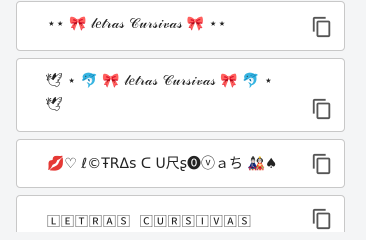  I want to click on styled-text-card: 🄻🄴🅃🅁🄰🅂 🄲🅄🅁🅂🄸🅅🄰🅂, so click(180, 213).